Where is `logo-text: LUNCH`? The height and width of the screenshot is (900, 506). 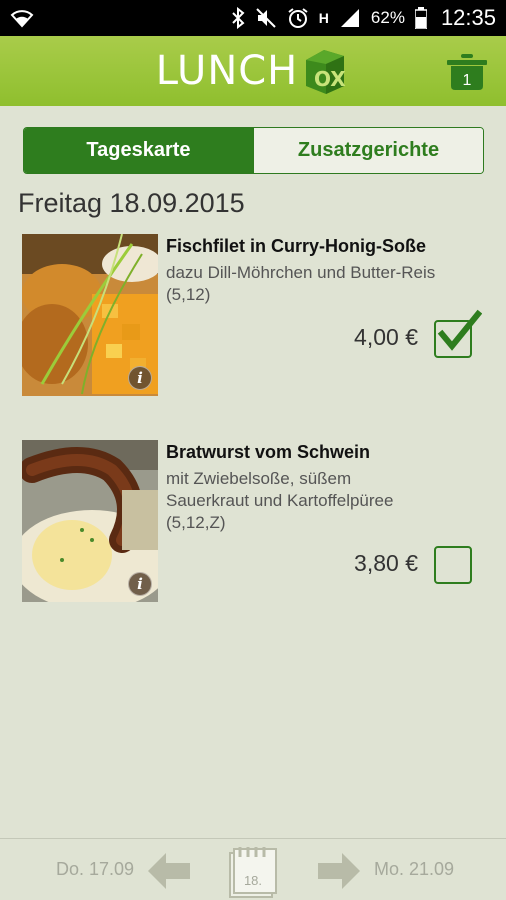
logo-text: LUNCH is located at coordinates (227, 71).